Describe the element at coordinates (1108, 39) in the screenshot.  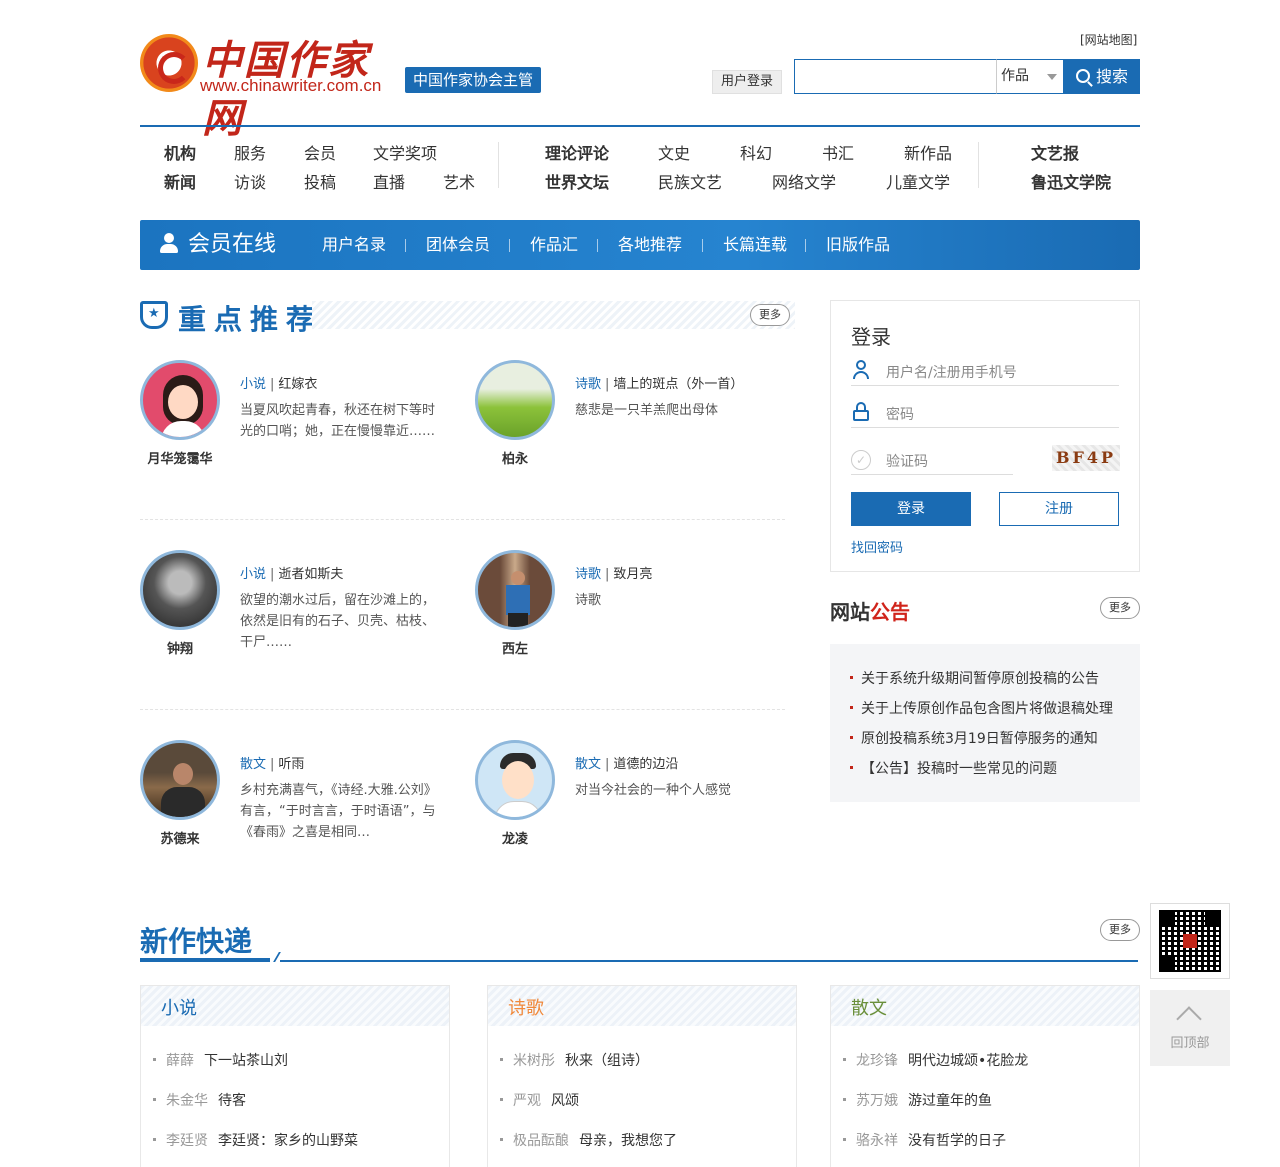
I see `sitemap-link: [网站地图]` at that location.